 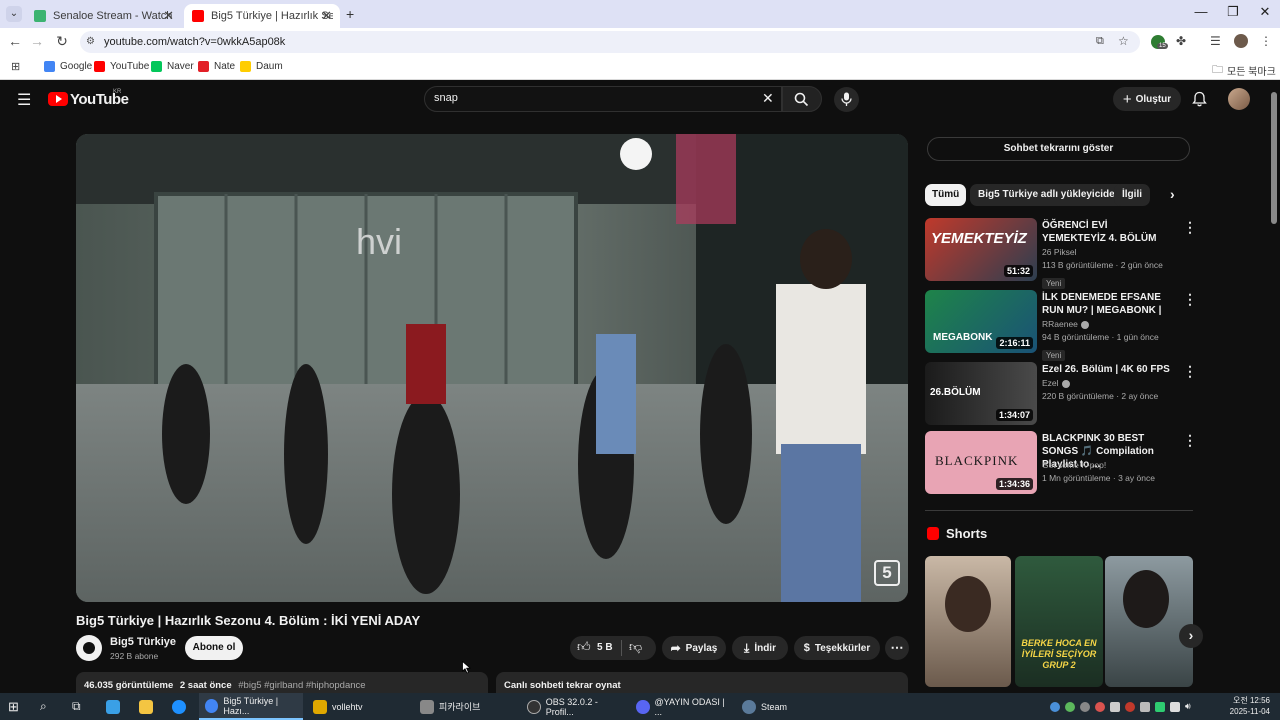 What do you see at coordinates (1147, 99) in the screenshot?
I see `create-button: + Oluştur` at bounding box center [1147, 99].